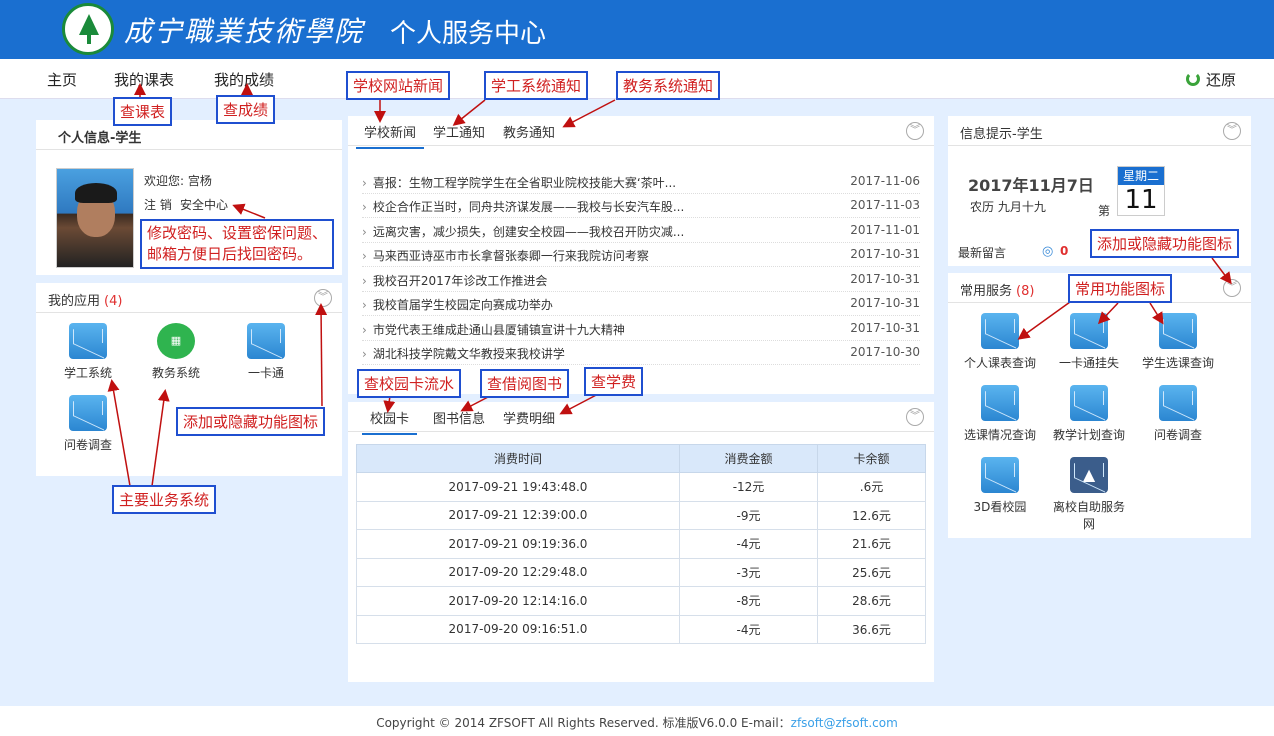 The height and width of the screenshot is (736, 1274). What do you see at coordinates (641, 353) in the screenshot?
I see `news-item: 湖北科技学院戴文华教授来我校讲学 2017-10-30` at bounding box center [641, 353].